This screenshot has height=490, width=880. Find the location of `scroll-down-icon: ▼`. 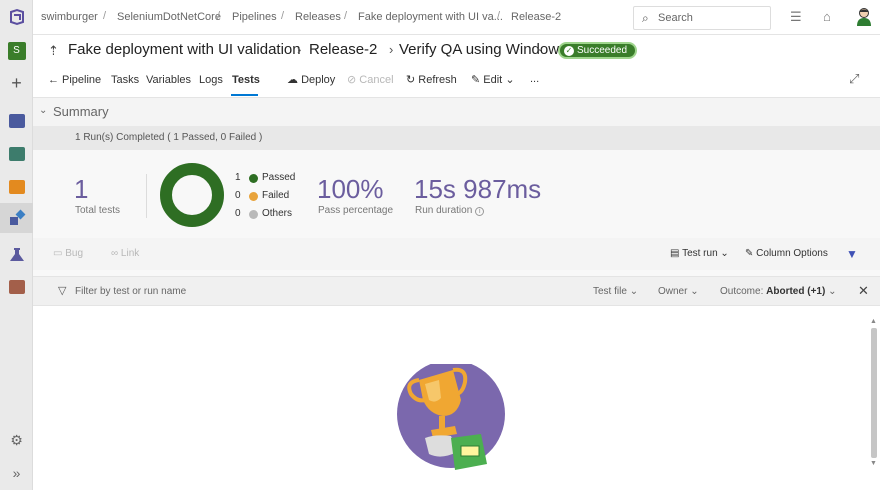

scroll-down-icon: ▼ is located at coordinates (873, 463).